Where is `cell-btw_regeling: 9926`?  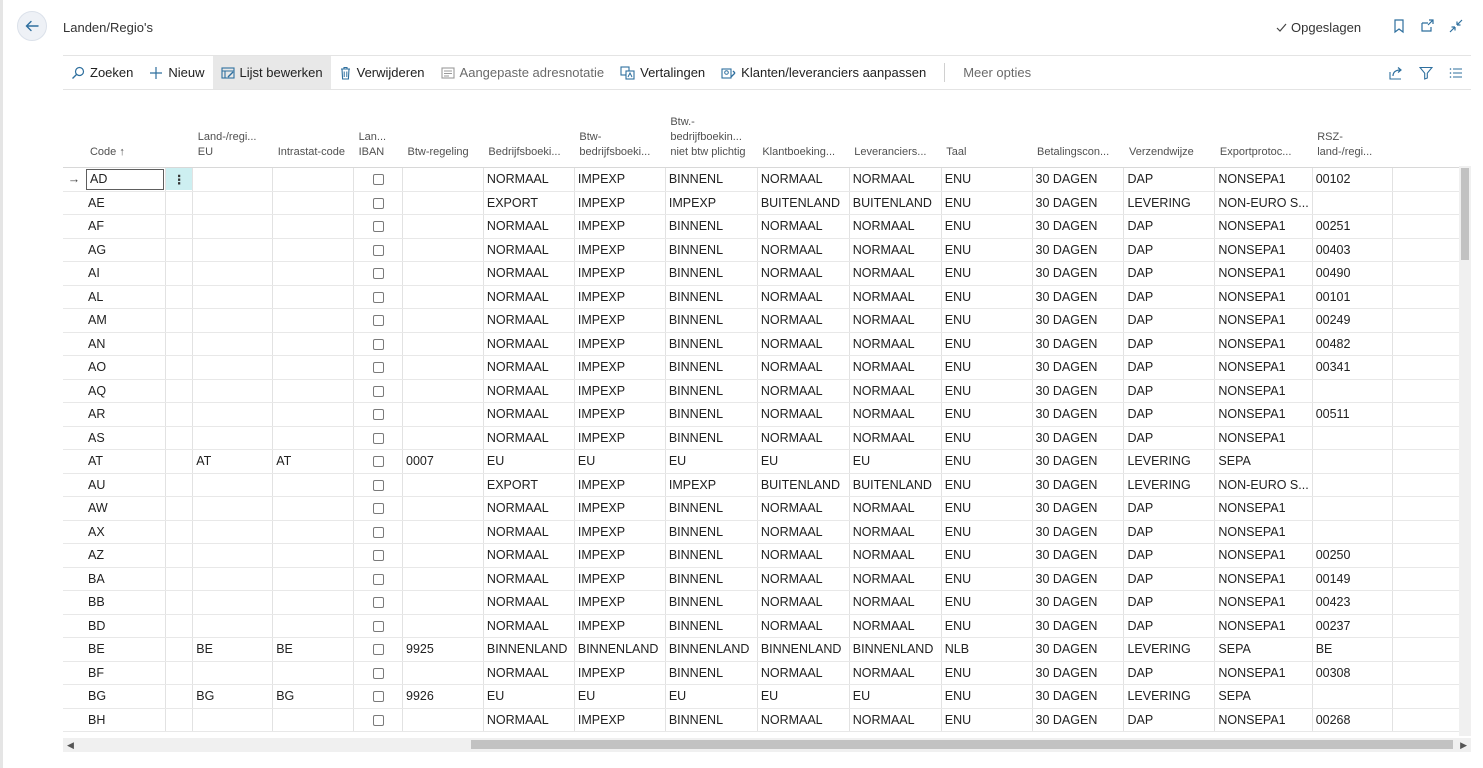 cell-btw_regeling: 9926 is located at coordinates (443, 696).